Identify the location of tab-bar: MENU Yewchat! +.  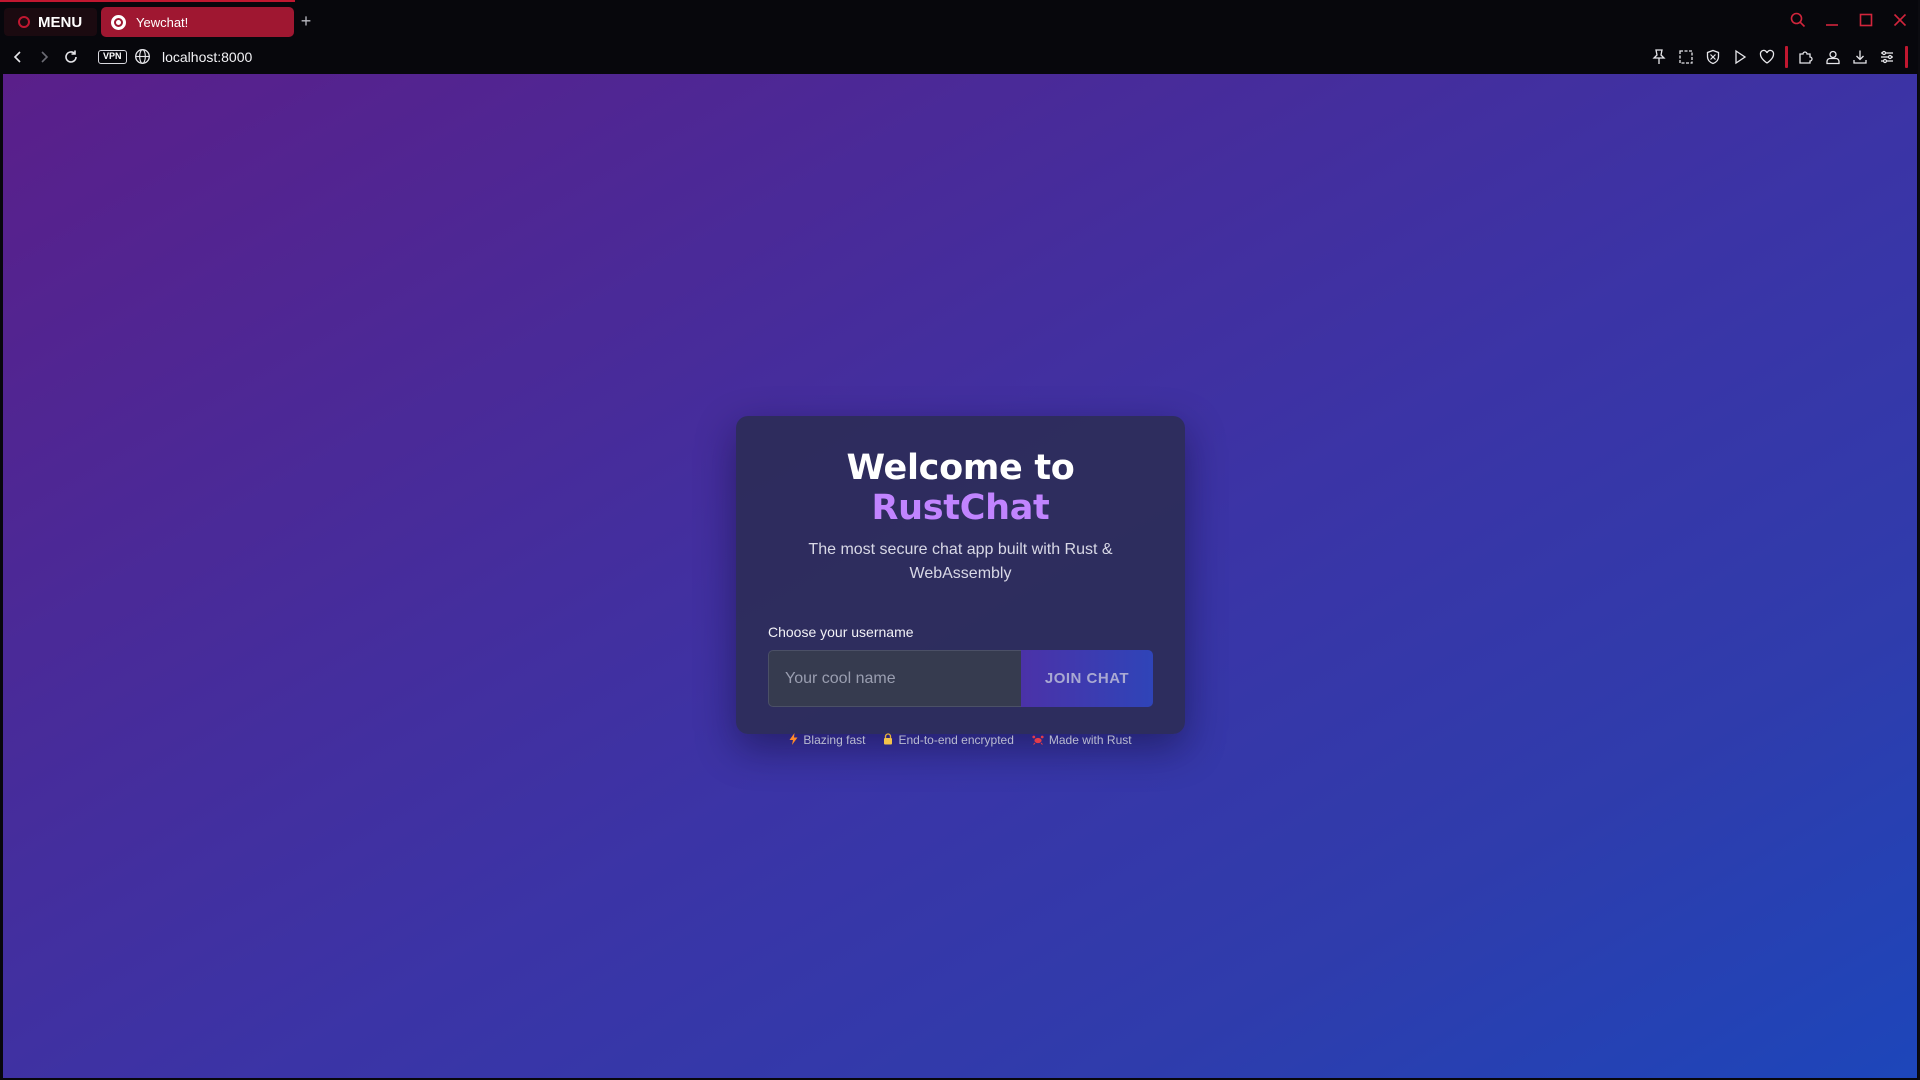
(960, 22).